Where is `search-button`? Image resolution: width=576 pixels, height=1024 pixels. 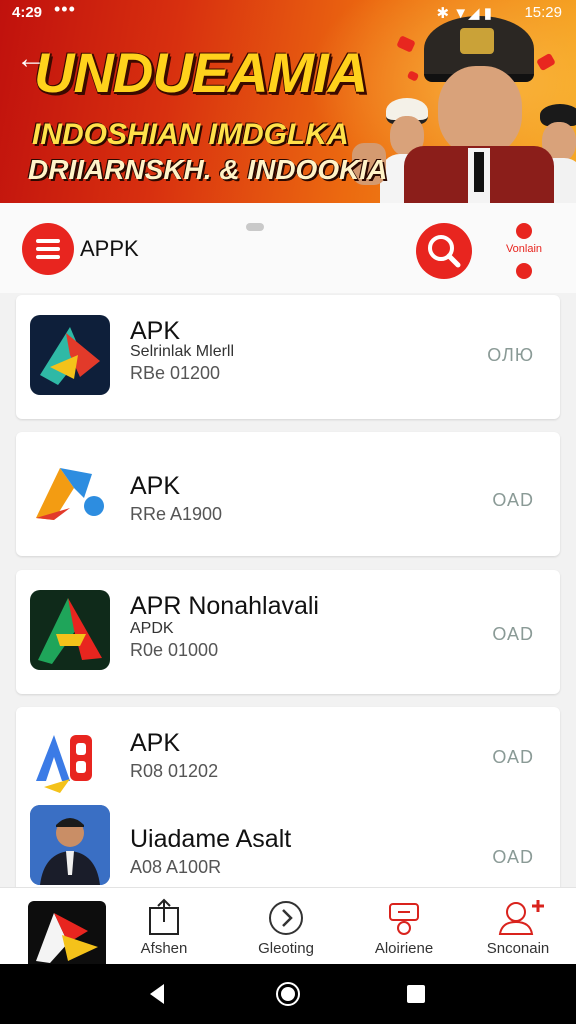
search-button is located at coordinates (444, 251).